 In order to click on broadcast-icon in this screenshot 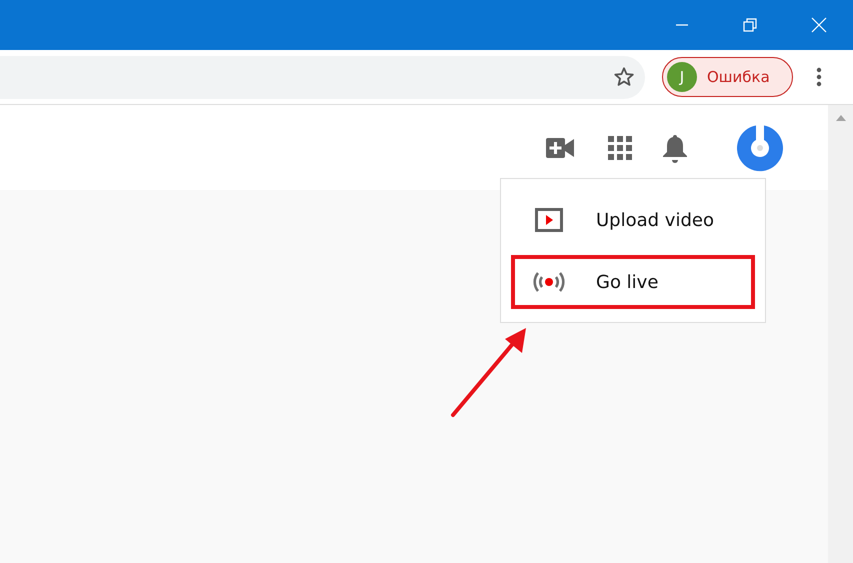, I will do `click(549, 282)`.